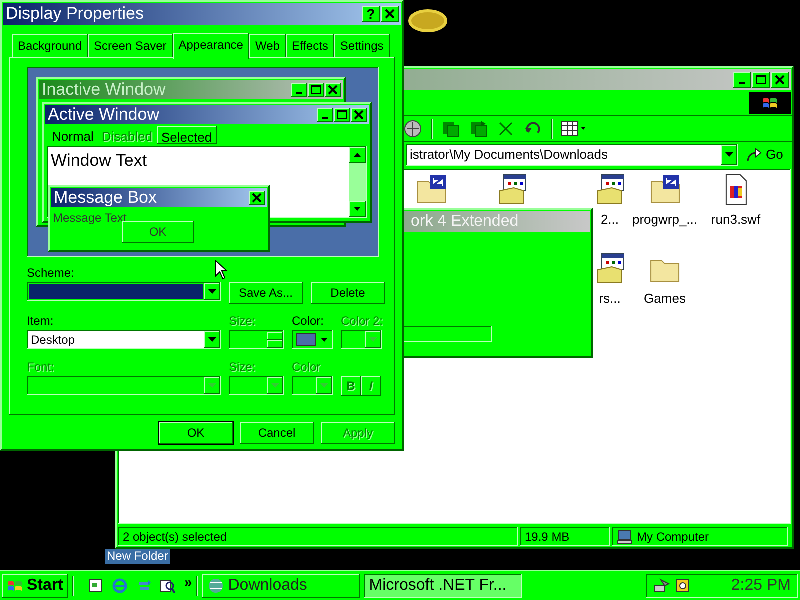  What do you see at coordinates (187, 135) in the screenshot?
I see `menu-item: Selected` at bounding box center [187, 135].